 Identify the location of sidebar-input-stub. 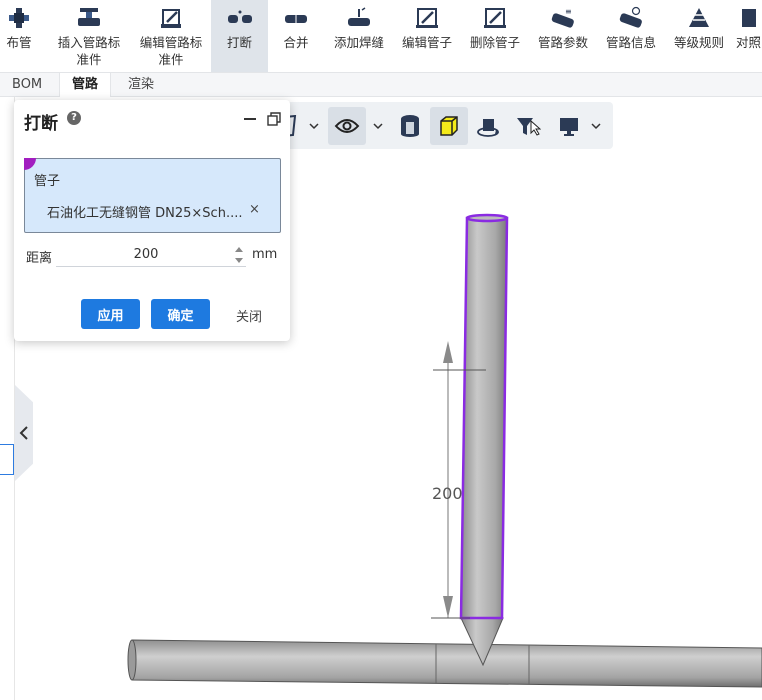
(7, 459).